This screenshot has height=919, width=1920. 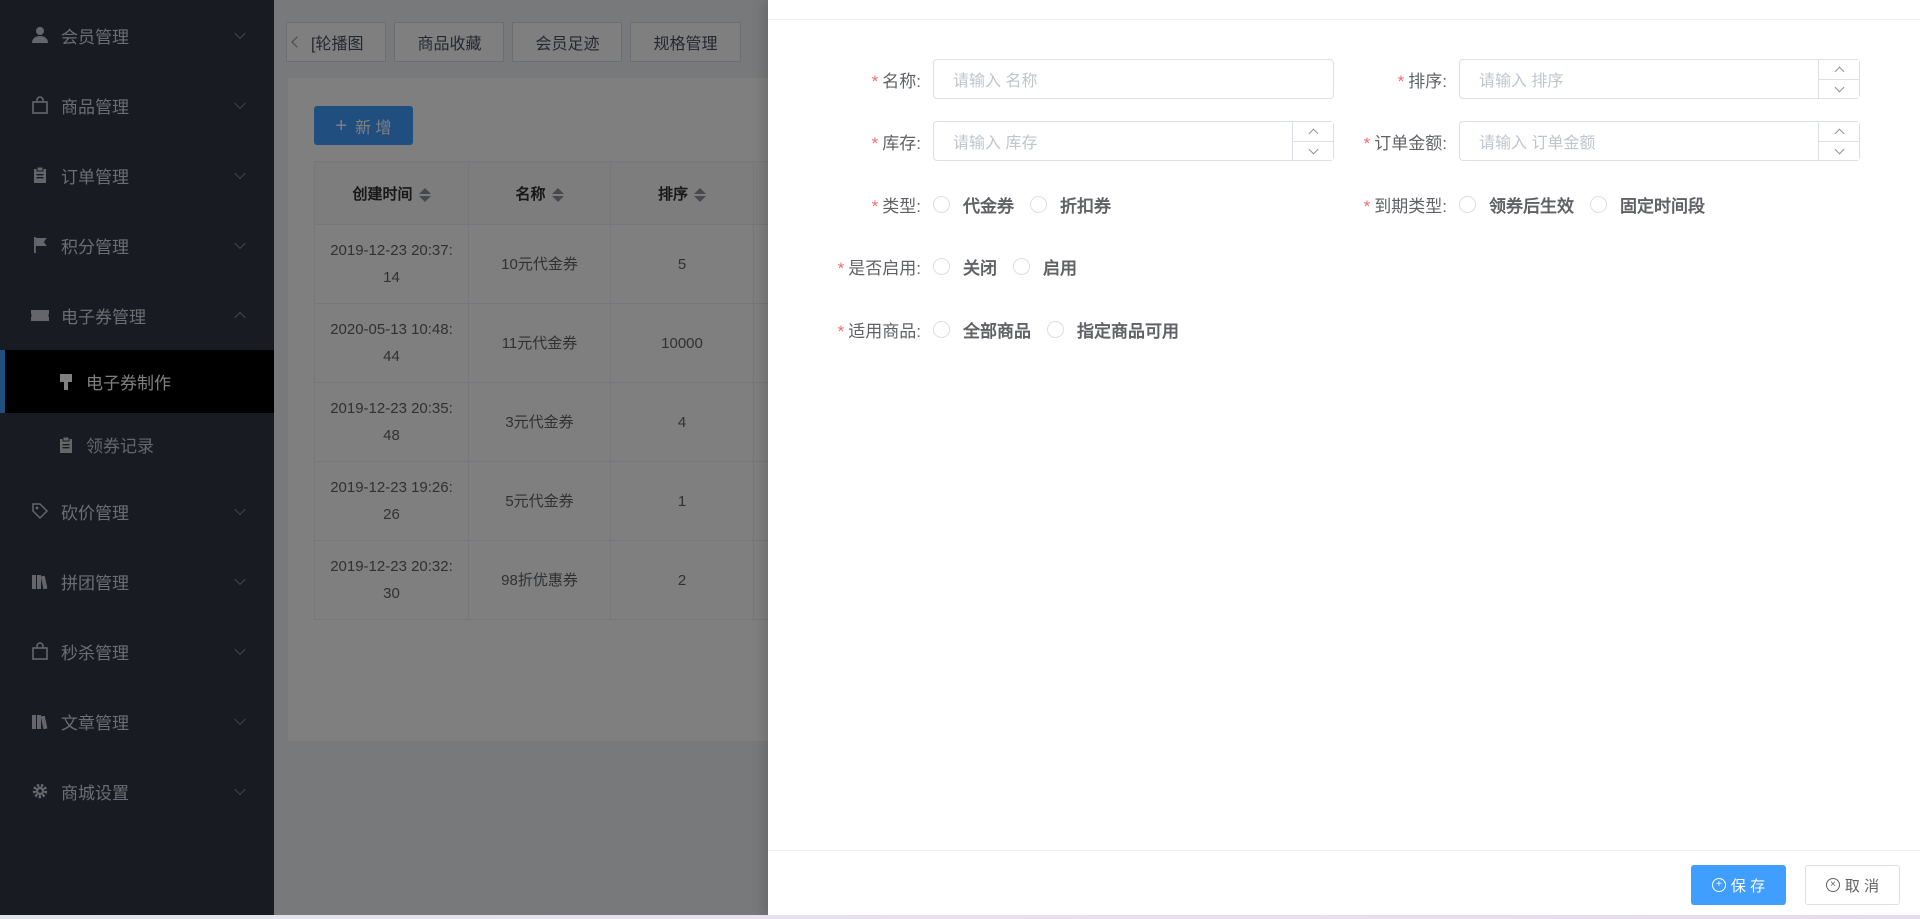 I want to click on order-amount-input: 请输入 订单金额, so click(x=1659, y=141).